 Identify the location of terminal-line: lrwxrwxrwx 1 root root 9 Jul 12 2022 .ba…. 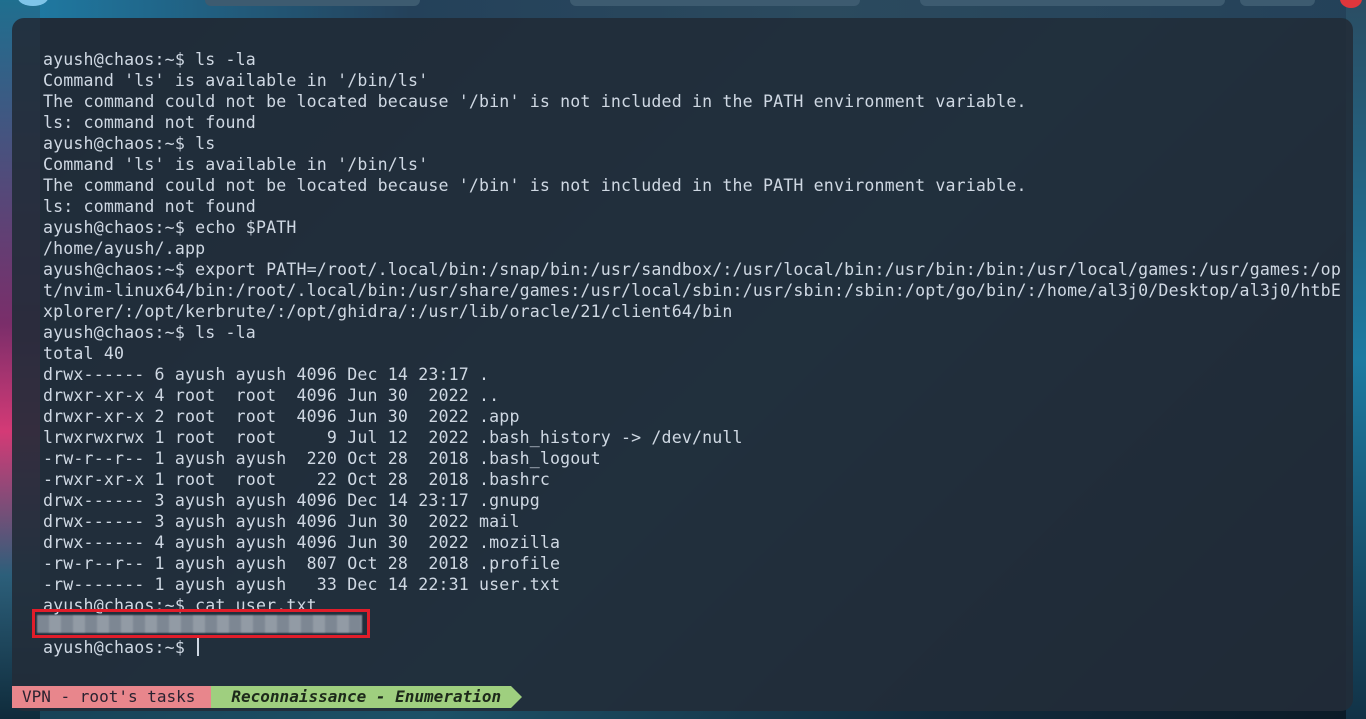
(393, 437).